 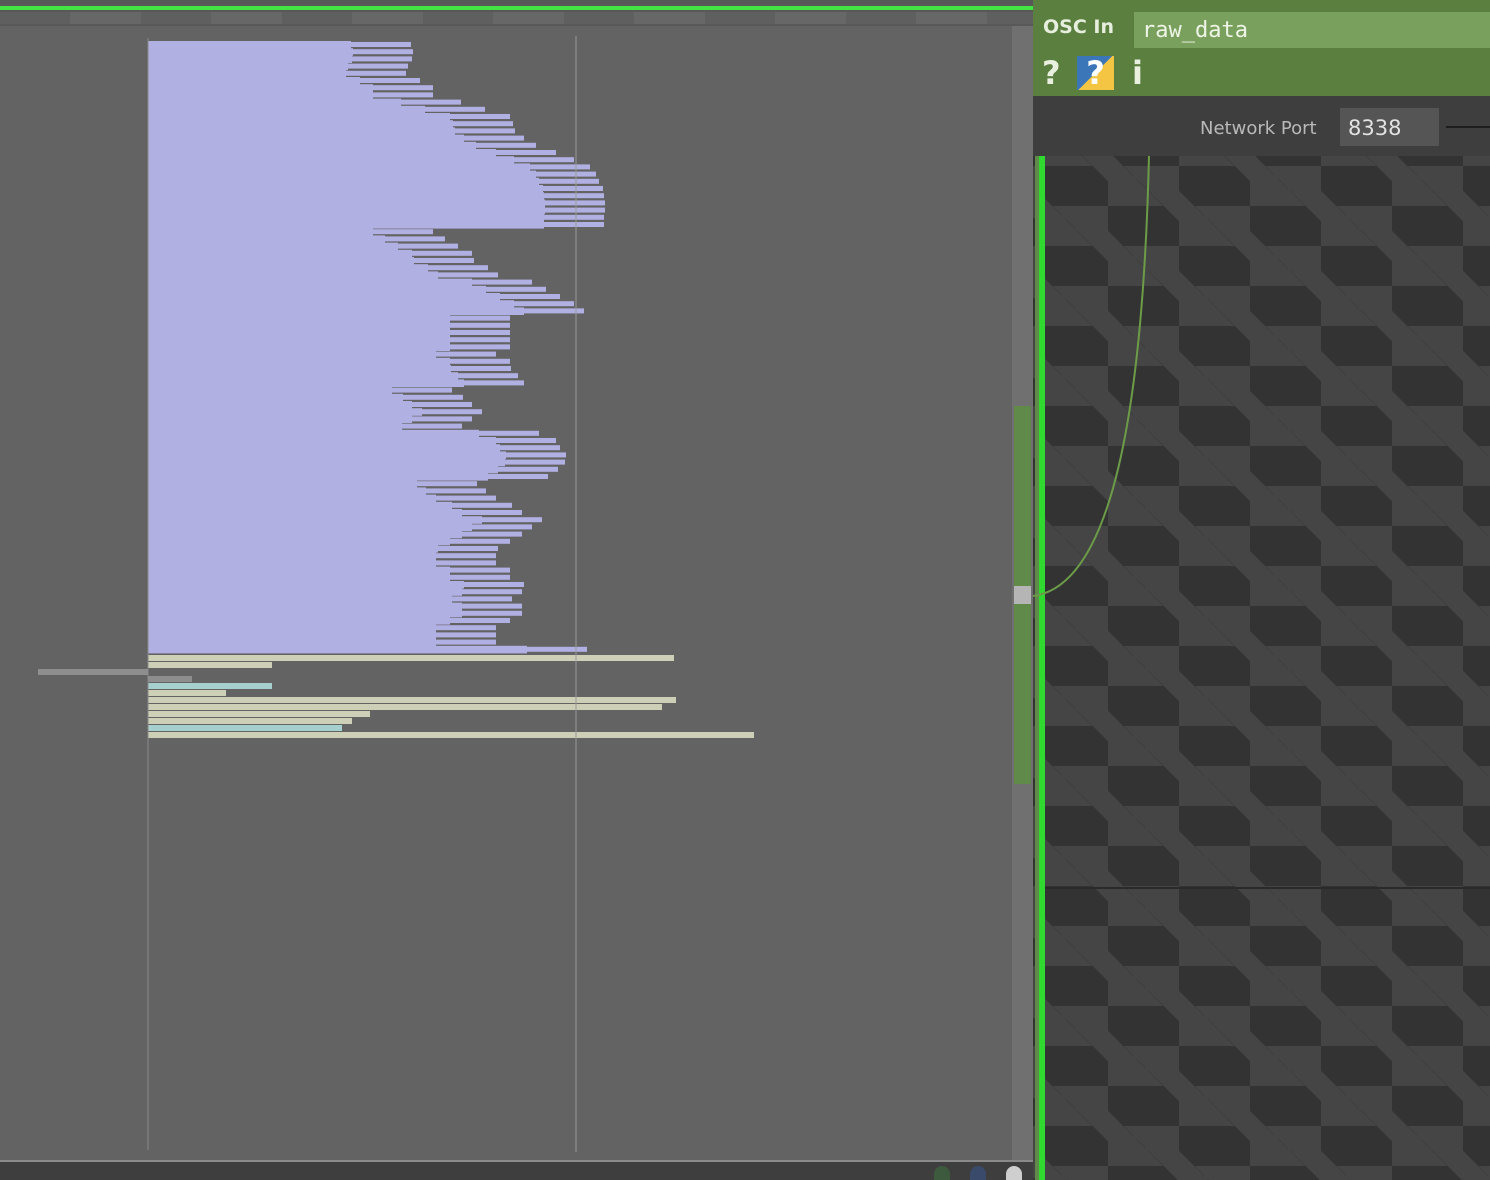 I want to click on operator-header: OSC In raw_data ? ? i, so click(x=1261, y=48).